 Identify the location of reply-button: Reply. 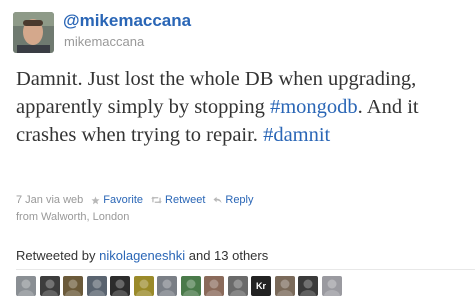
(233, 200).